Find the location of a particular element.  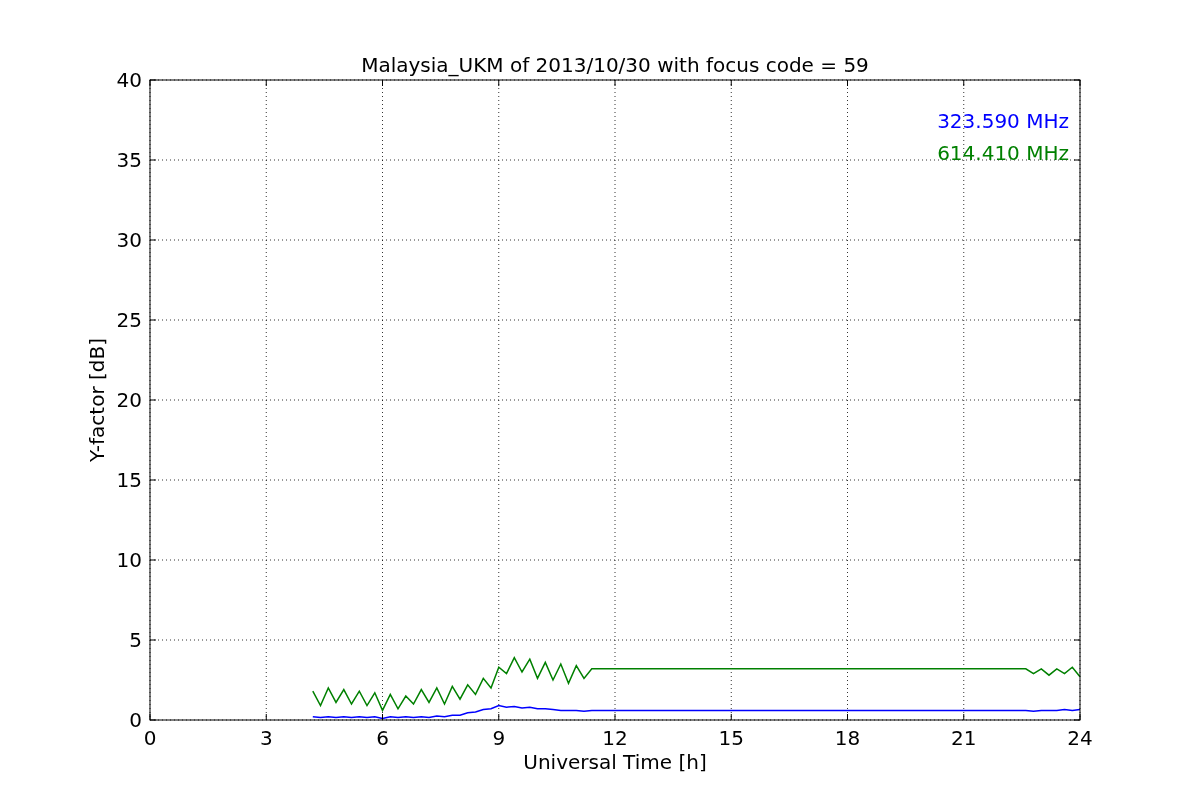

x-tick-label: 3 is located at coordinates (266, 738).